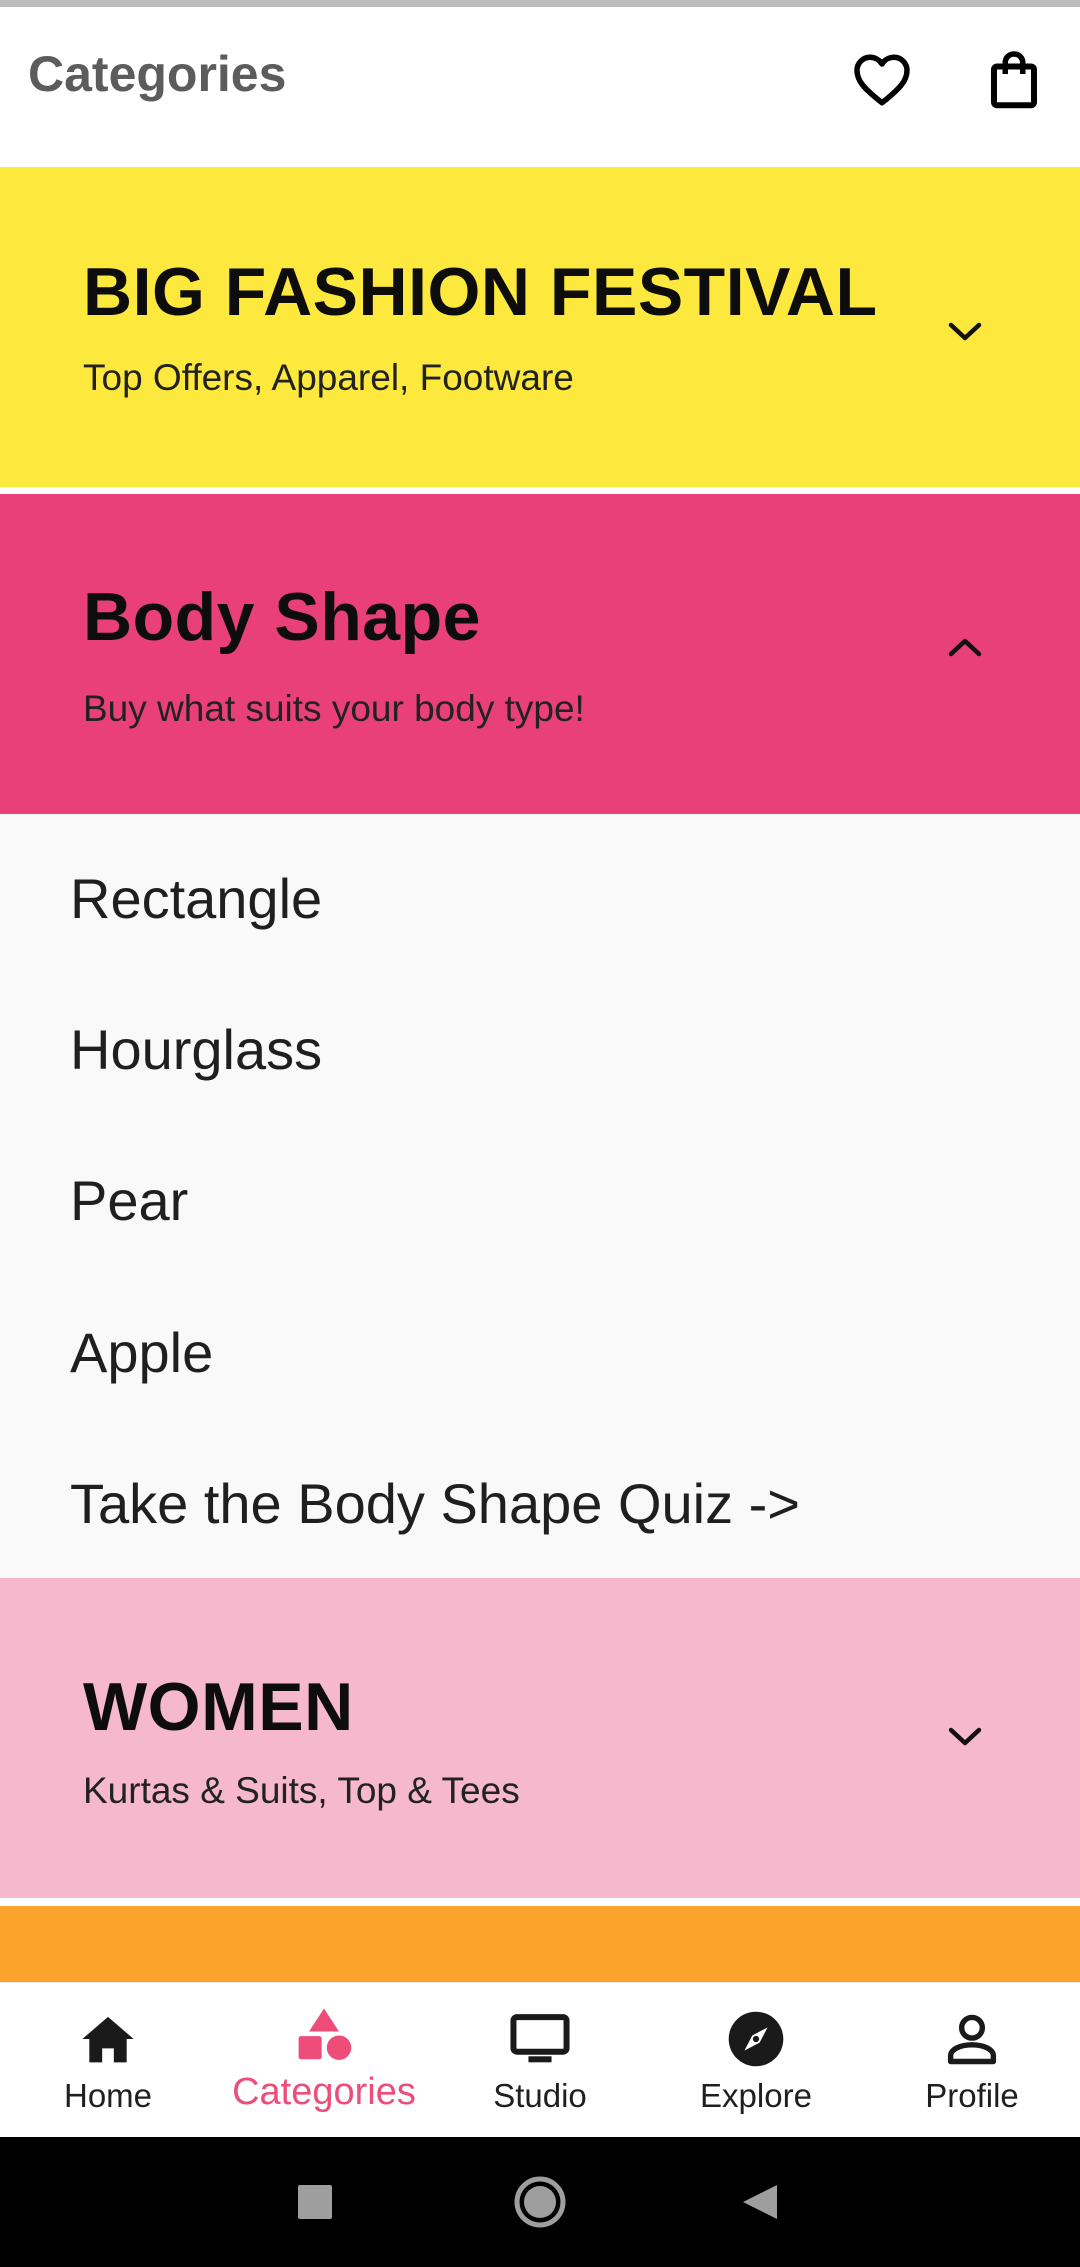 The image size is (1080, 2267). What do you see at coordinates (301, 1790) in the screenshot?
I see `band-subtitle: Kurtas & Suits, Top & Tees` at bounding box center [301, 1790].